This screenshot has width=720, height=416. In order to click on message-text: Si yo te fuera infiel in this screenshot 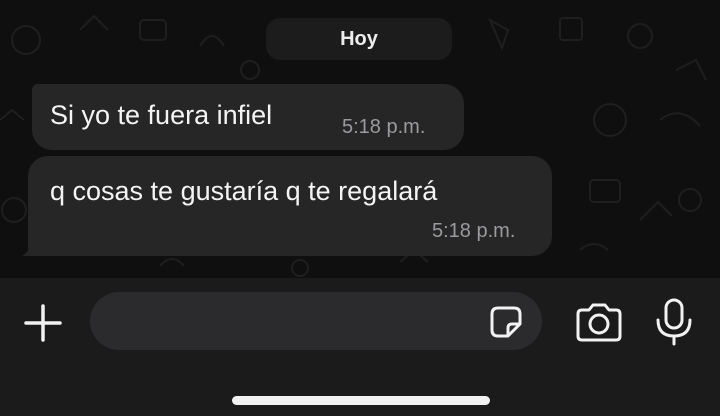, I will do `click(161, 115)`.